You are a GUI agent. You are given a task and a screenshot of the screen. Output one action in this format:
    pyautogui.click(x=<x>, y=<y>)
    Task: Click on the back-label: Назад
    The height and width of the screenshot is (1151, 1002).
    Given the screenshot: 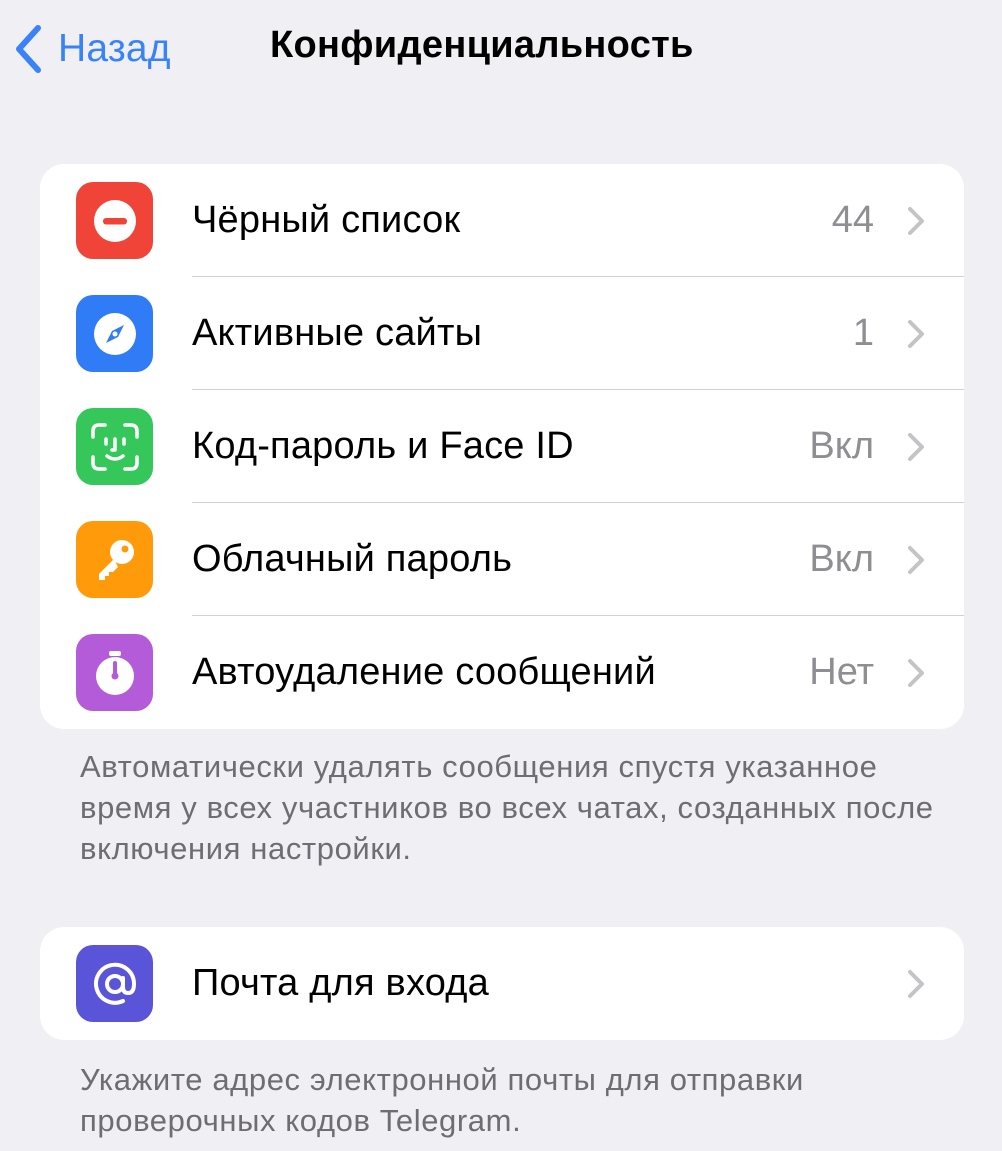 What is the action you would take?
    pyautogui.click(x=114, y=48)
    